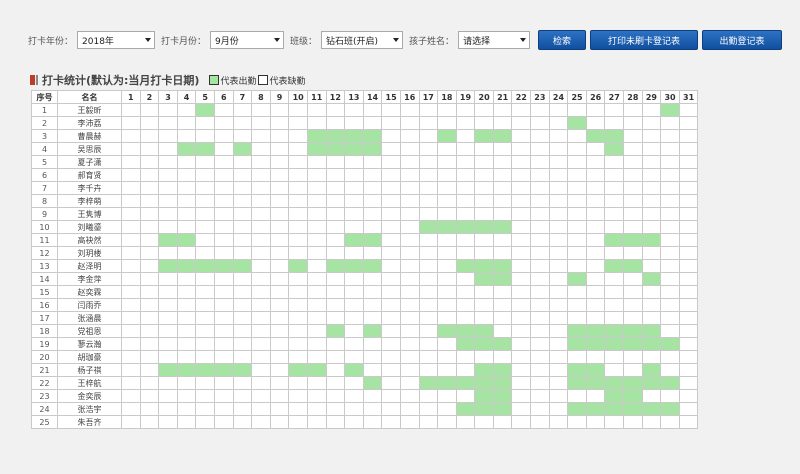  What do you see at coordinates (494, 40) in the screenshot?
I see `child-select: 请选择` at bounding box center [494, 40].